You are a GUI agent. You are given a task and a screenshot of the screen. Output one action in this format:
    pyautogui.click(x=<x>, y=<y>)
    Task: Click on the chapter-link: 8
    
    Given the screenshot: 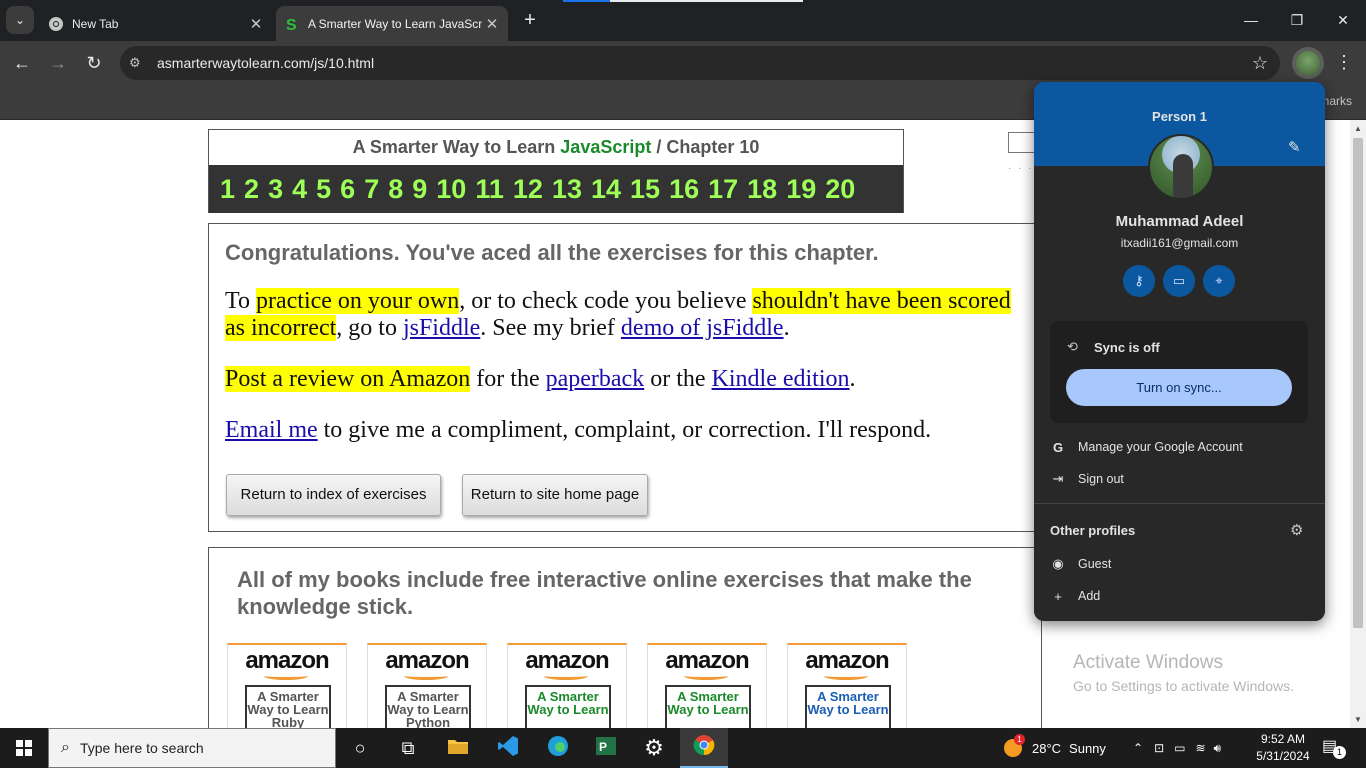 What is the action you would take?
    pyautogui.click(x=395, y=189)
    